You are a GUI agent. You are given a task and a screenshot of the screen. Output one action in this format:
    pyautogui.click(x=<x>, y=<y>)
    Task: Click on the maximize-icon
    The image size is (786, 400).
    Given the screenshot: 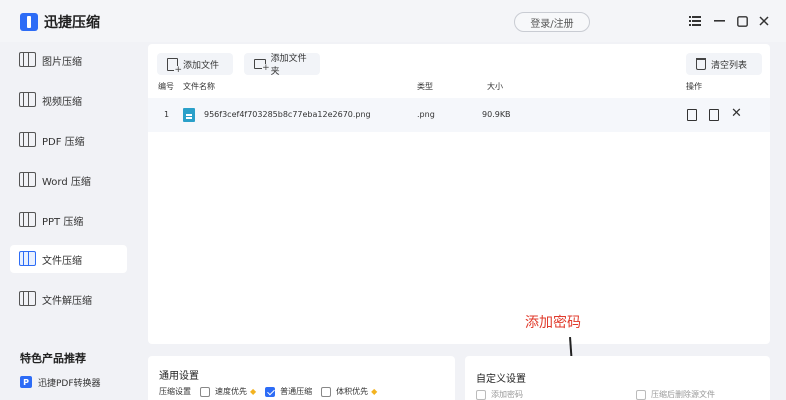 What is the action you would take?
    pyautogui.click(x=742, y=21)
    